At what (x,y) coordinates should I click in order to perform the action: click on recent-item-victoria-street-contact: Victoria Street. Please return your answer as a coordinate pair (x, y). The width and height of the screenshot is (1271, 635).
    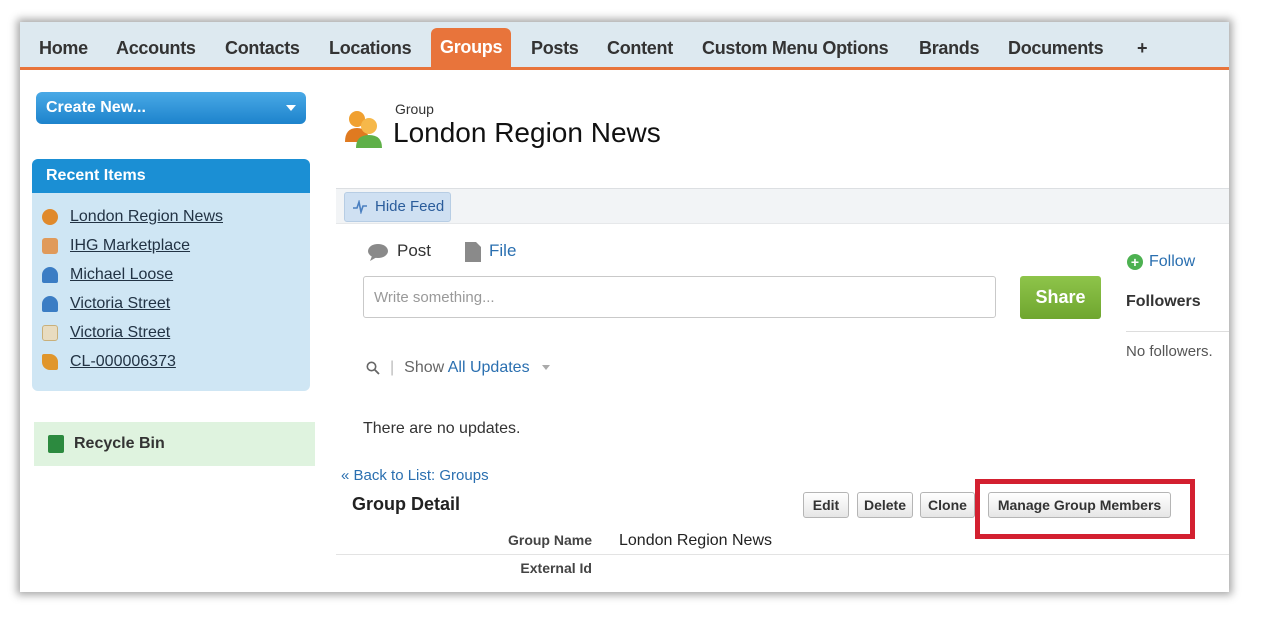
    Looking at the image, I should click on (106, 304).